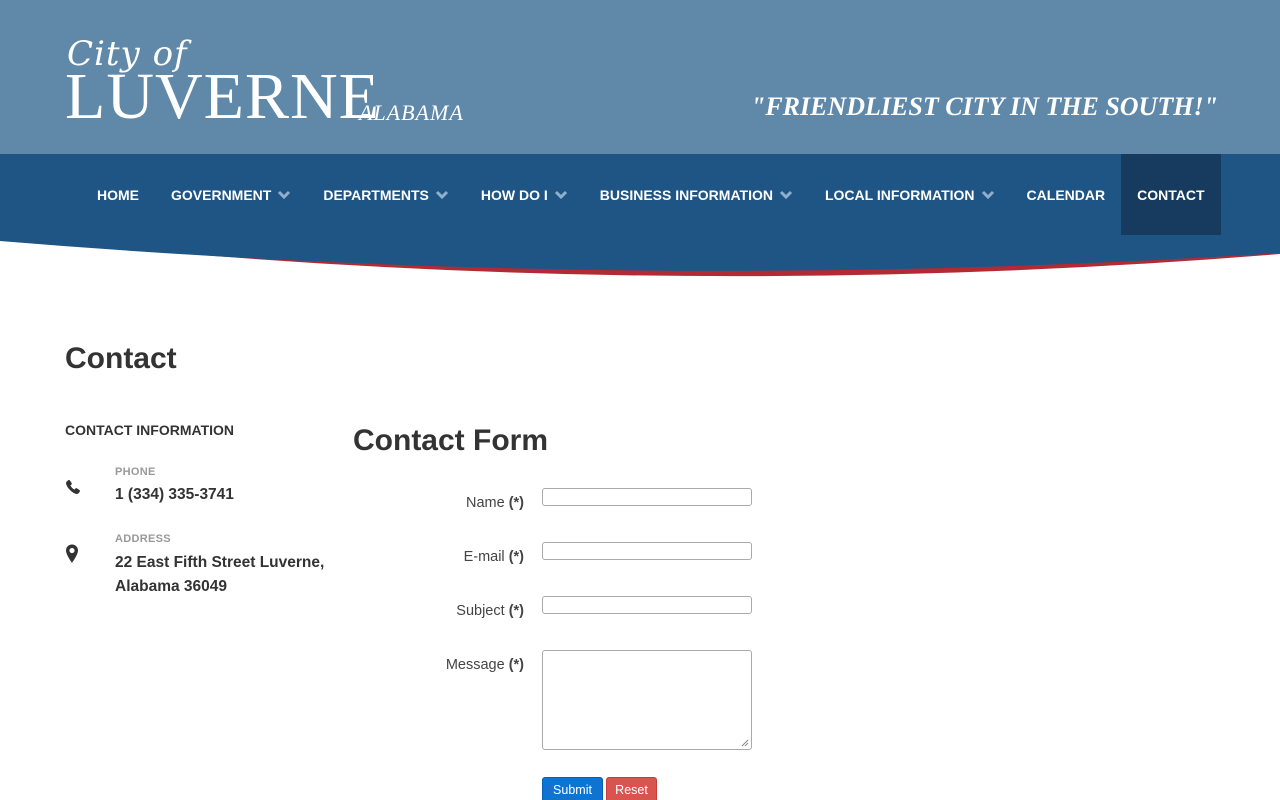 The height and width of the screenshot is (800, 1280). I want to click on page-title: Contact, so click(121, 358).